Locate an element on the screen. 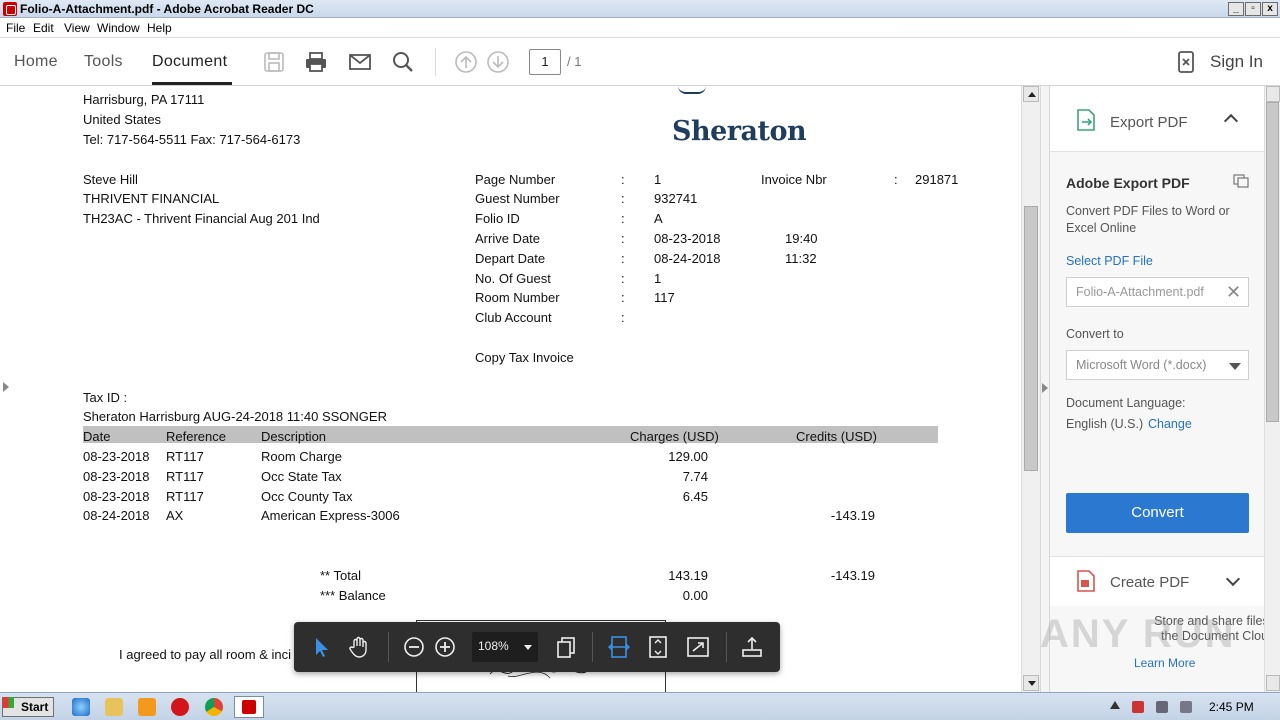  tab-home: Home is located at coordinates (36, 62).